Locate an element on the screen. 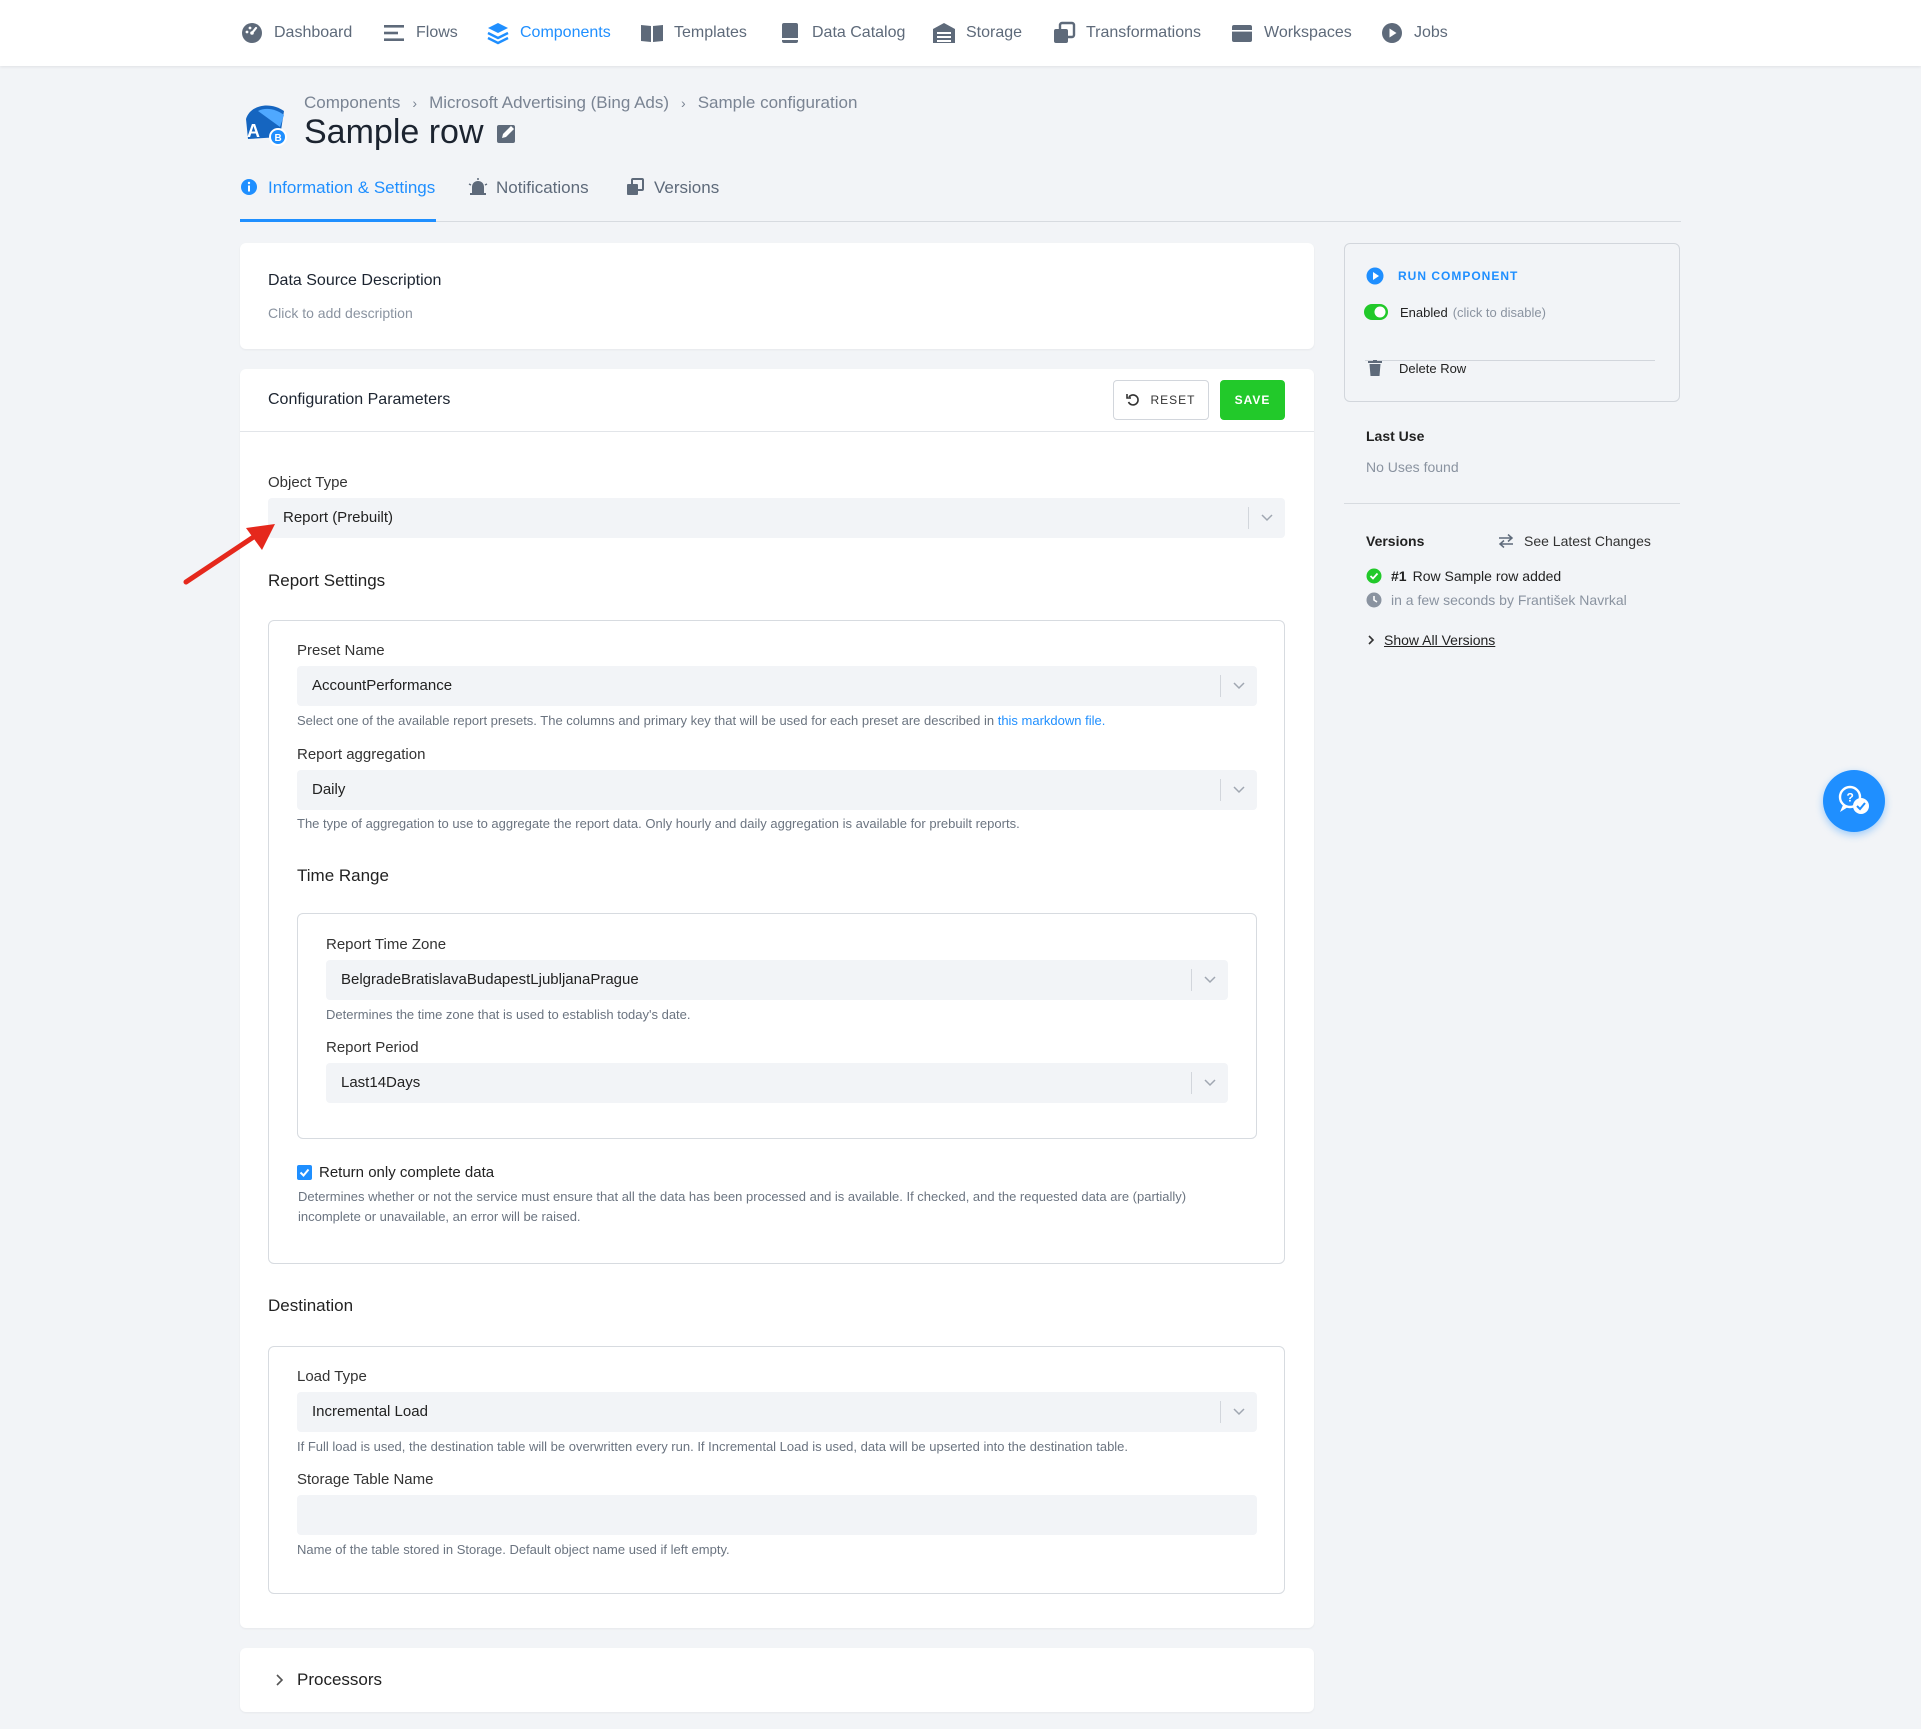 The height and width of the screenshot is (1729, 1921). nav-item-flows: Flows is located at coordinates (420, 33).